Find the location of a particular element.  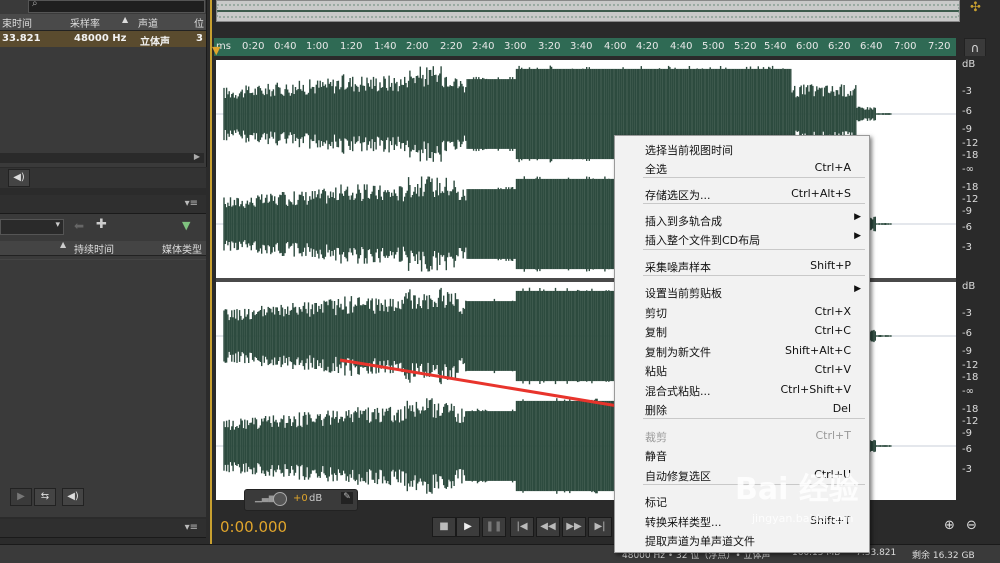

time-tick: 4:00 is located at coordinates (615, 46).